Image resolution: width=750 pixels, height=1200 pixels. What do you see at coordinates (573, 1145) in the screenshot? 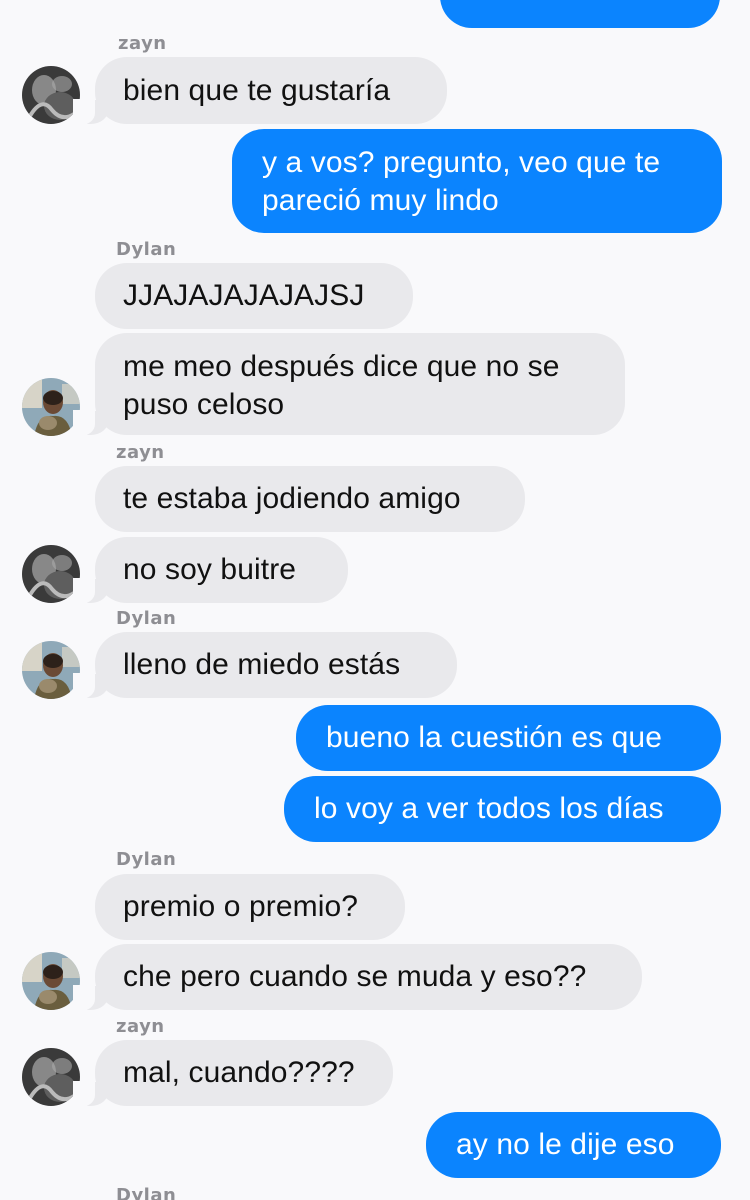
I see `message-sent: ay no le dije eso` at bounding box center [573, 1145].